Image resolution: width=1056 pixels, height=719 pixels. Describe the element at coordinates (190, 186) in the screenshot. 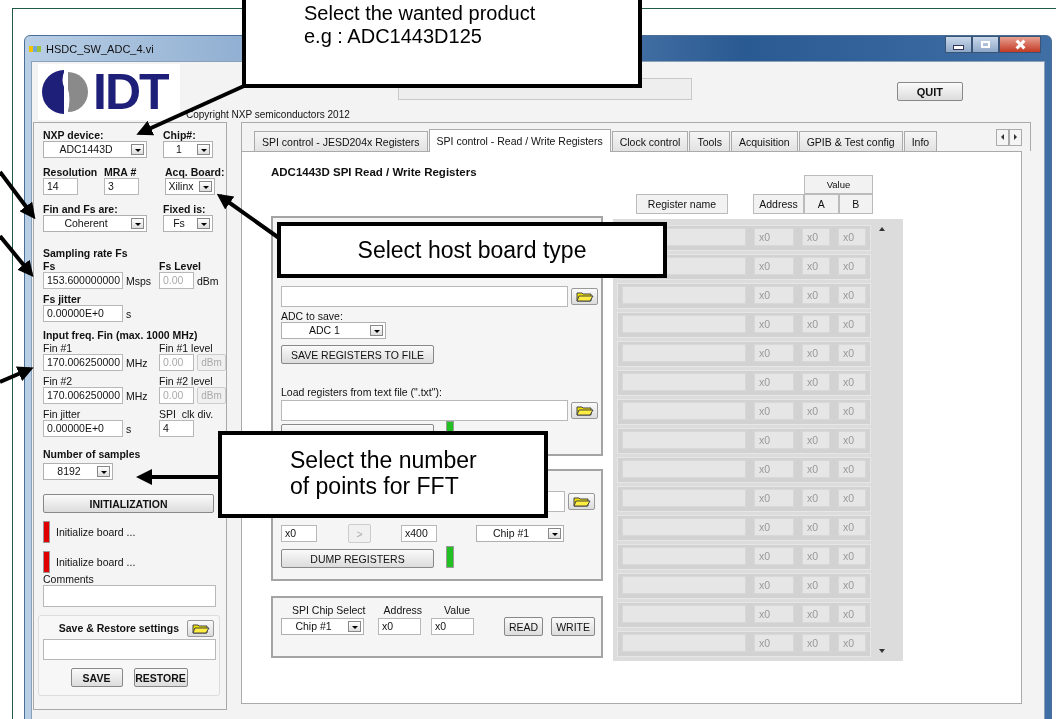

I see `dropdown: Xilinx` at that location.